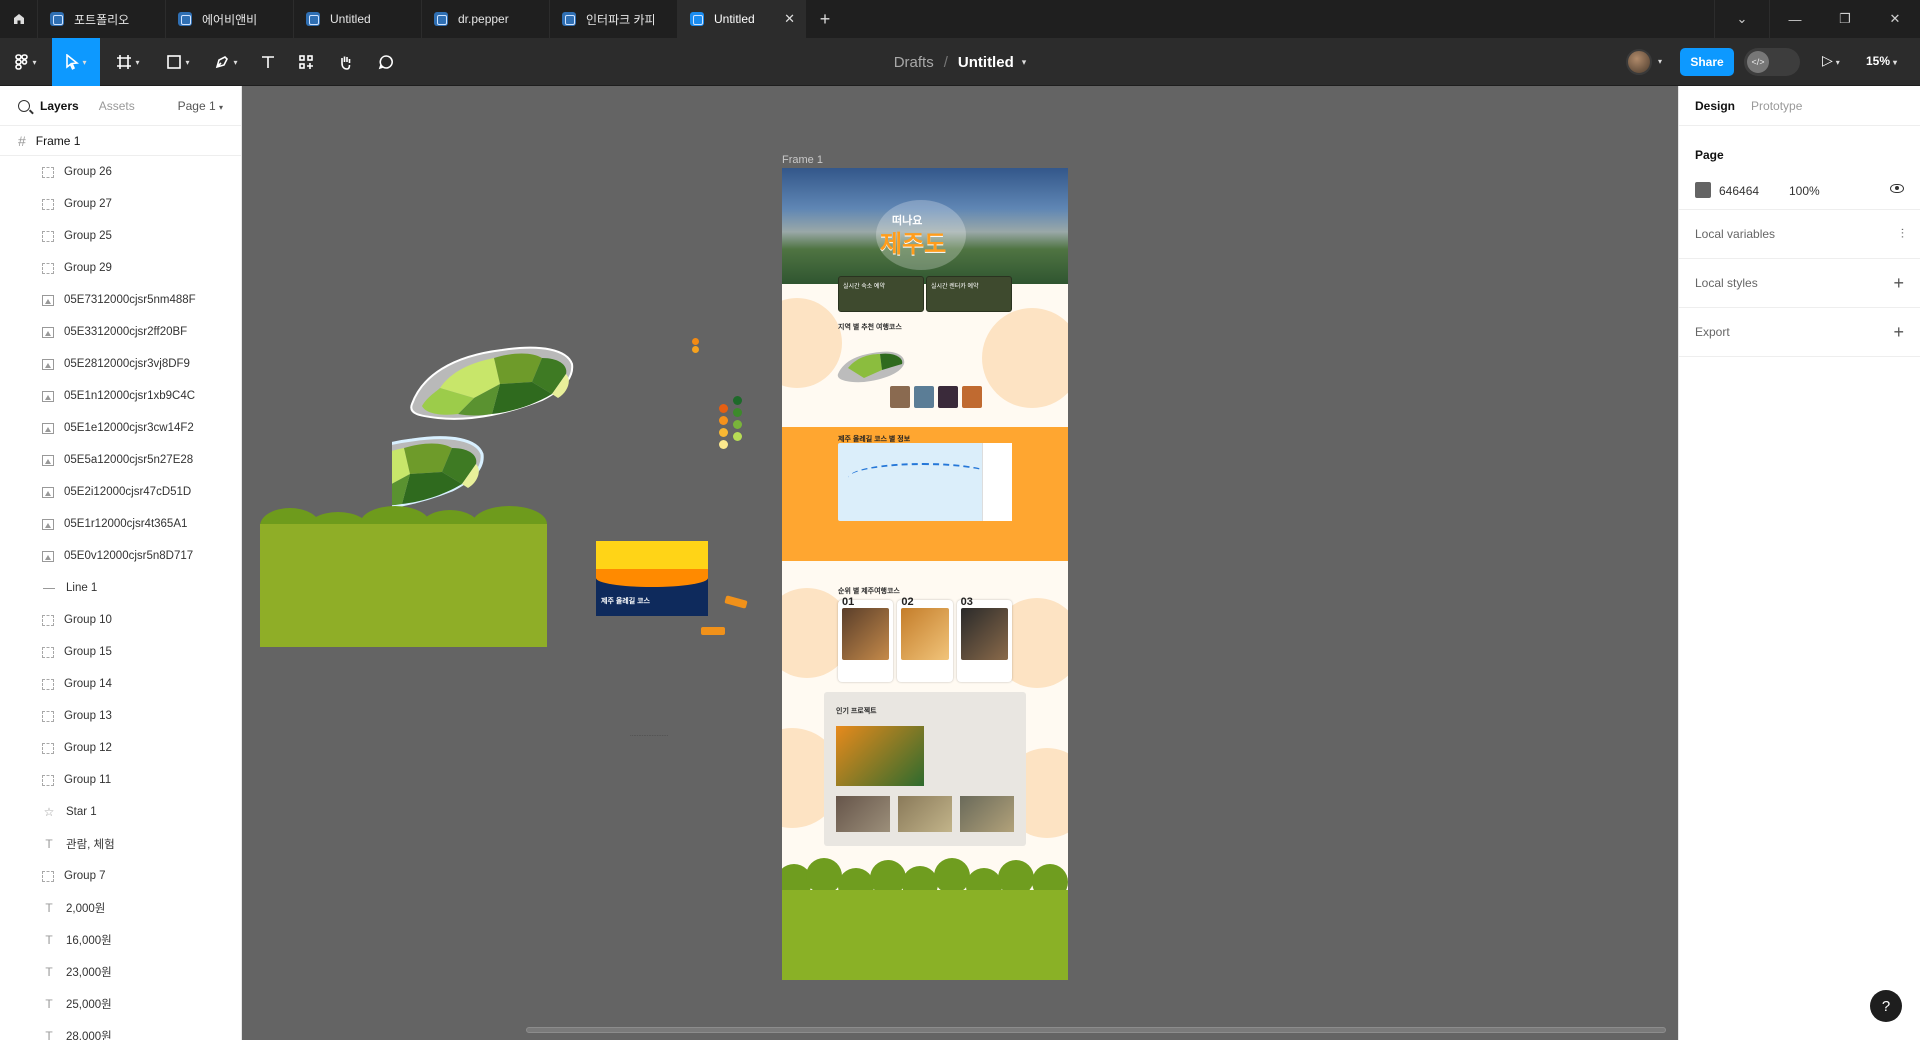 The image size is (1920, 1040). Describe the element at coordinates (1831, 60) in the screenshot. I see `present-button: ▷ ▾` at that location.